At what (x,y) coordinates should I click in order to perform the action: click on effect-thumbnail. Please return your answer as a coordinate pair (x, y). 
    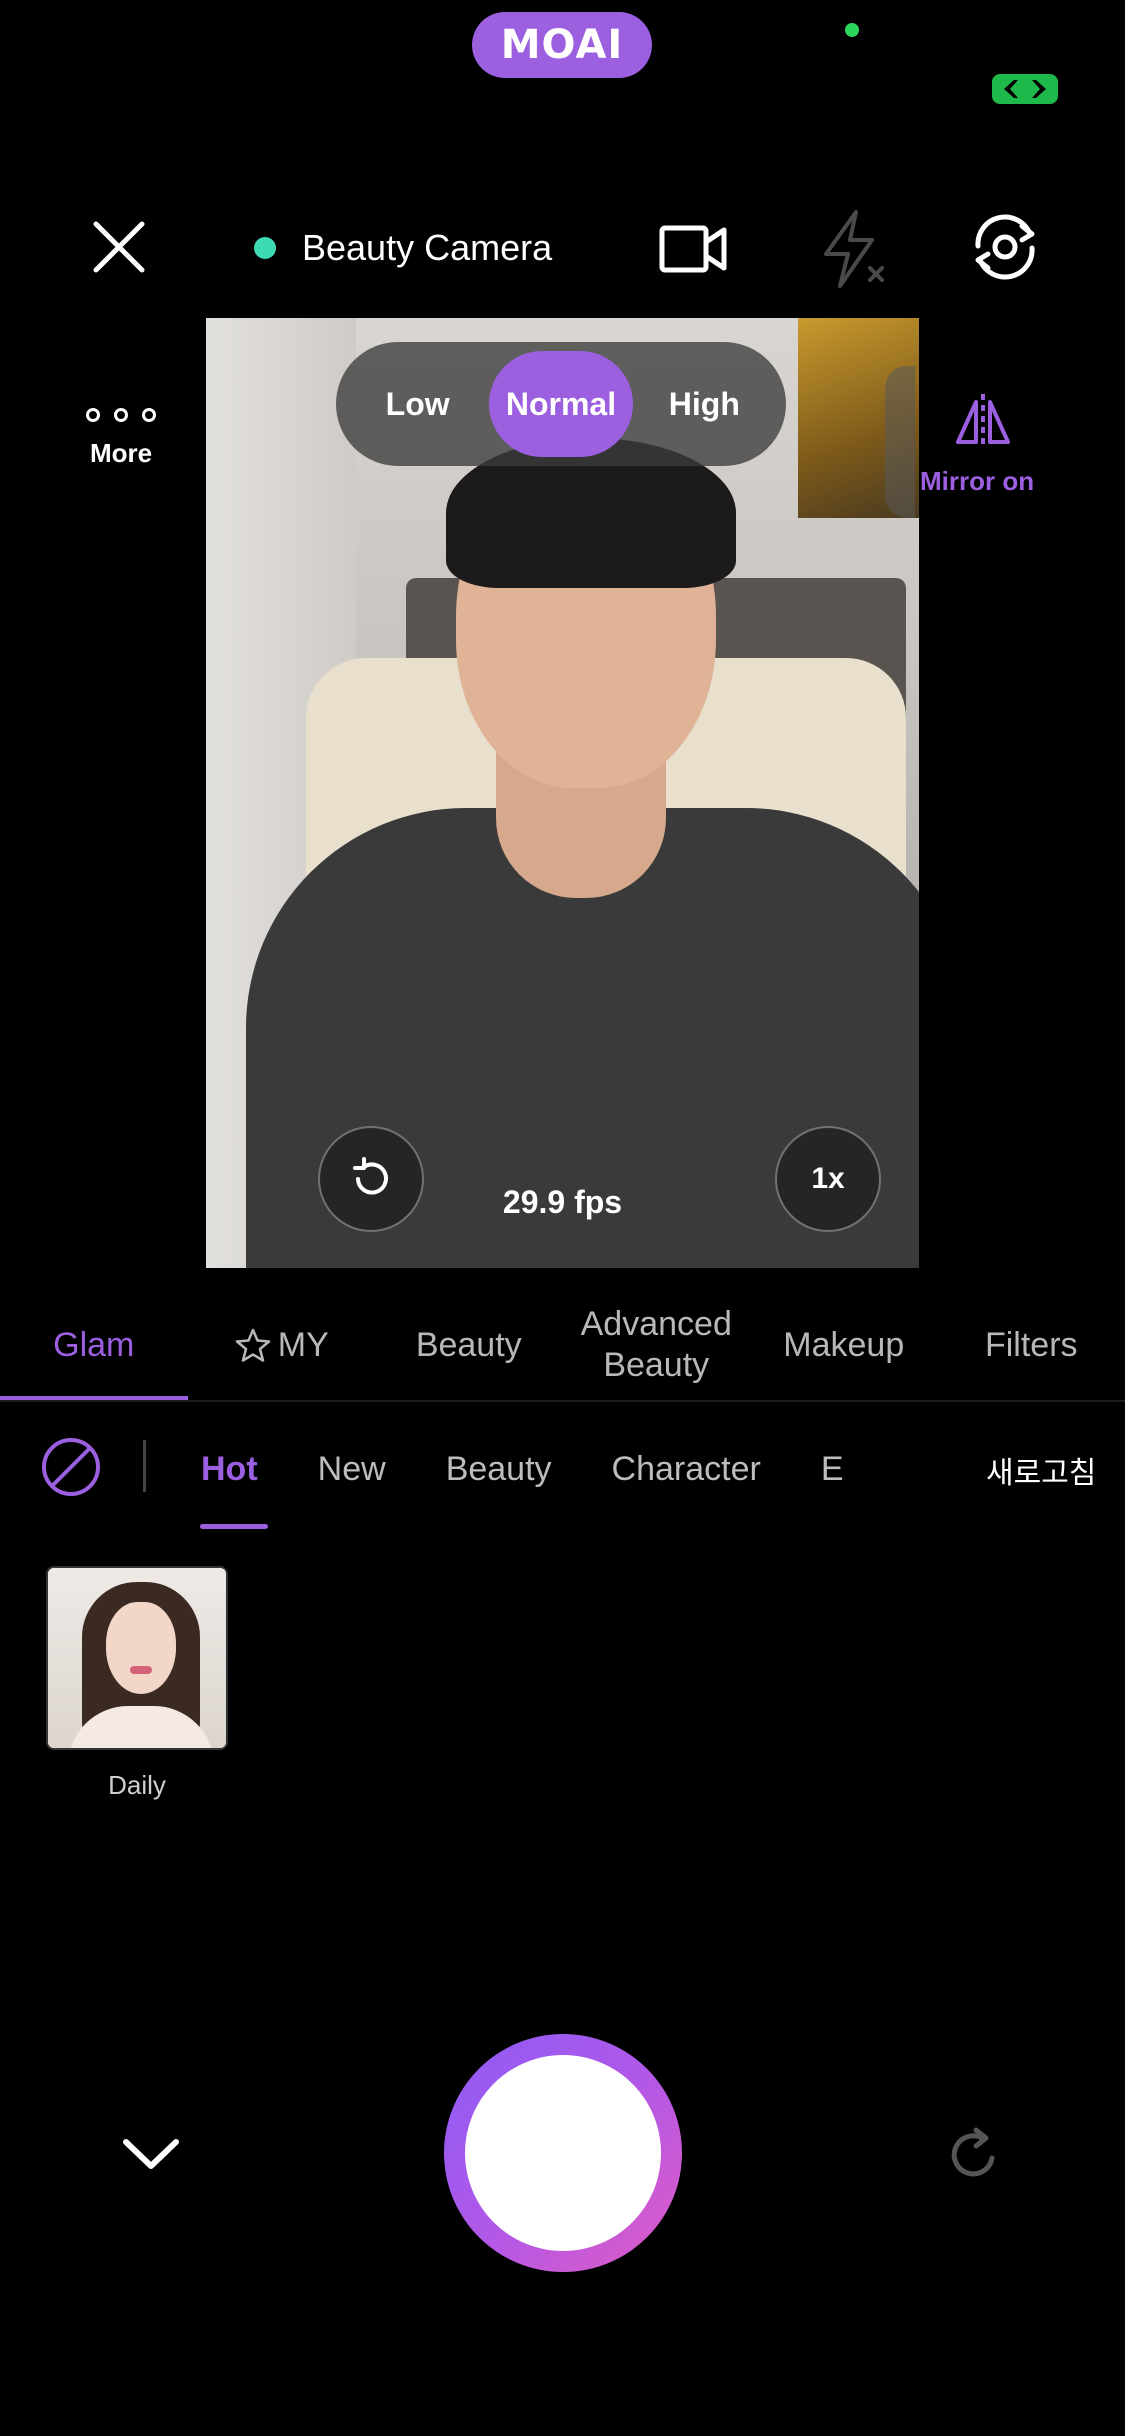
    Looking at the image, I should click on (137, 1658).